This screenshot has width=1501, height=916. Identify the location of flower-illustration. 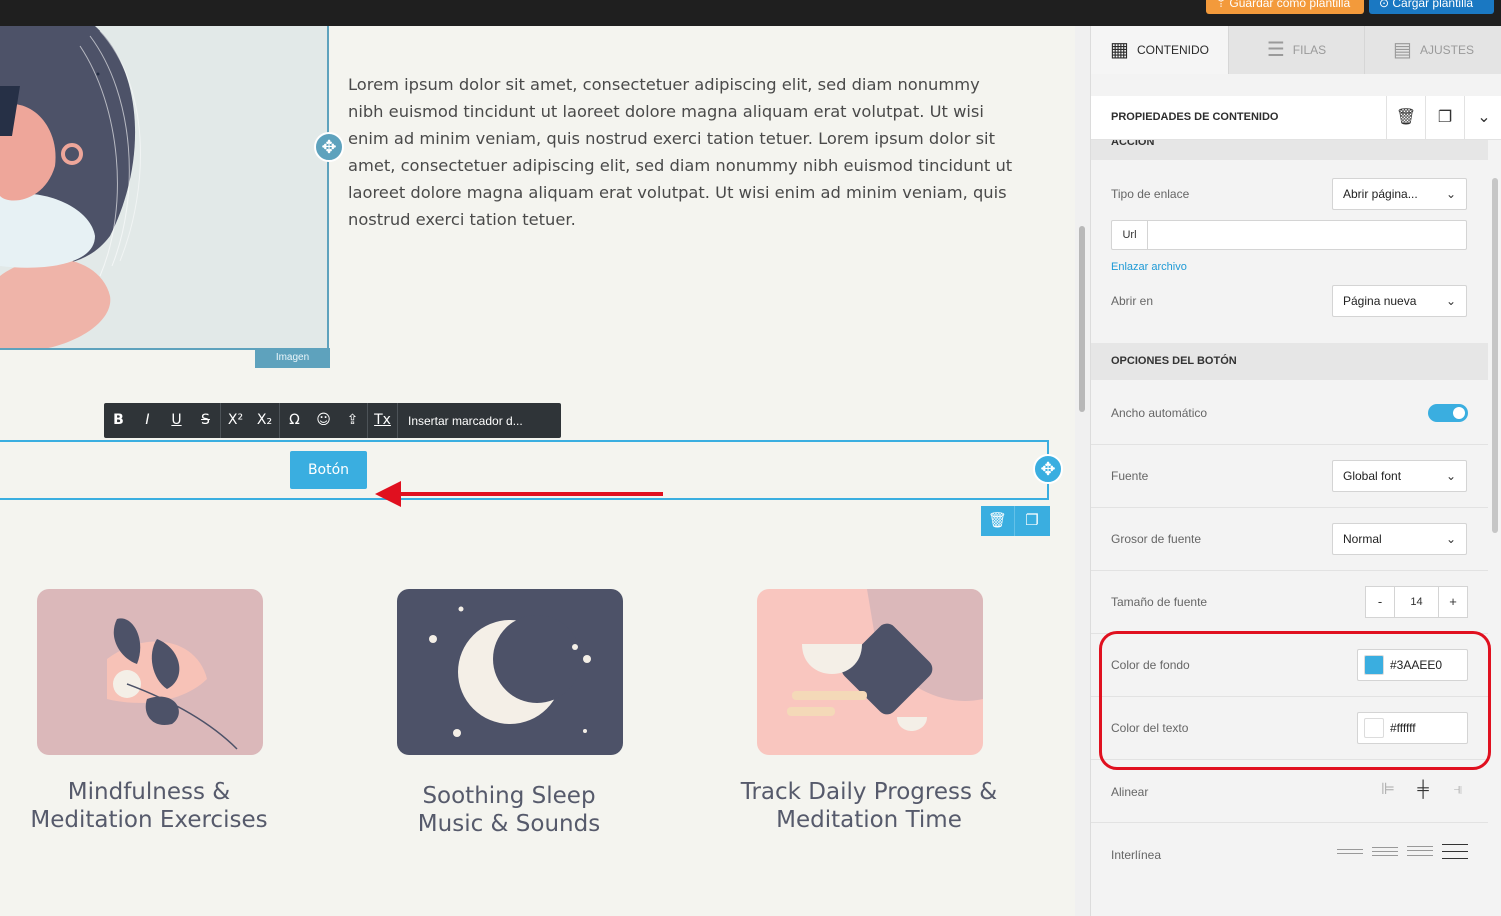
(172, 684).